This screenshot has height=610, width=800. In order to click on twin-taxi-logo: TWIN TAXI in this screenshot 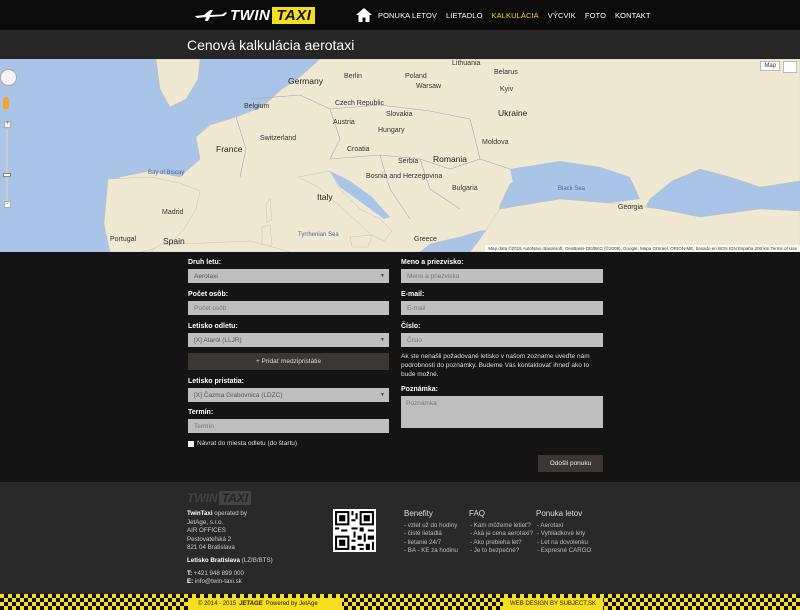, I will do `click(255, 15)`.